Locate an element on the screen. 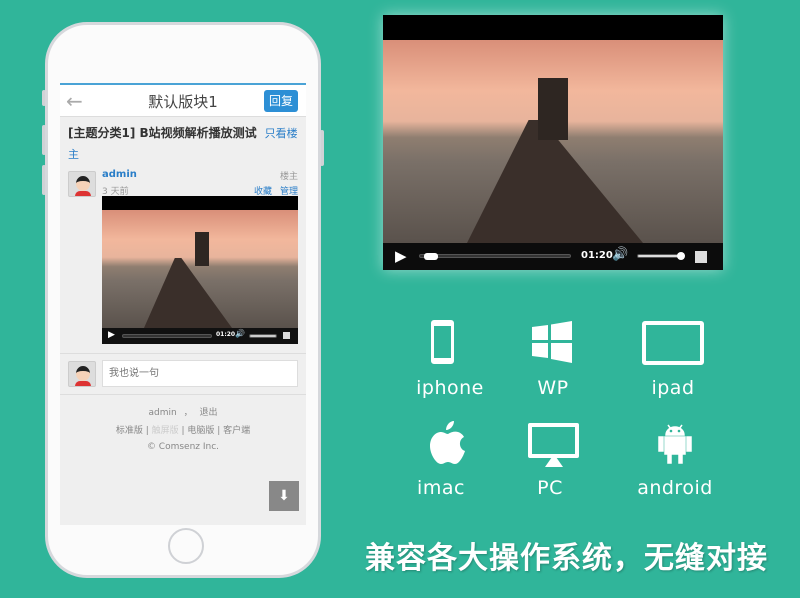 This screenshot has width=800, height=598. apple-icon is located at coordinates (447, 442).